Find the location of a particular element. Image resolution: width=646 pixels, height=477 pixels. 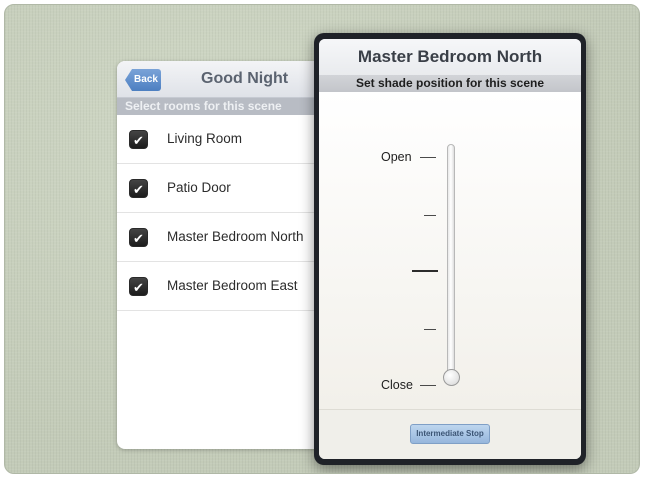

slider-close-label: Close is located at coordinates (397, 385).